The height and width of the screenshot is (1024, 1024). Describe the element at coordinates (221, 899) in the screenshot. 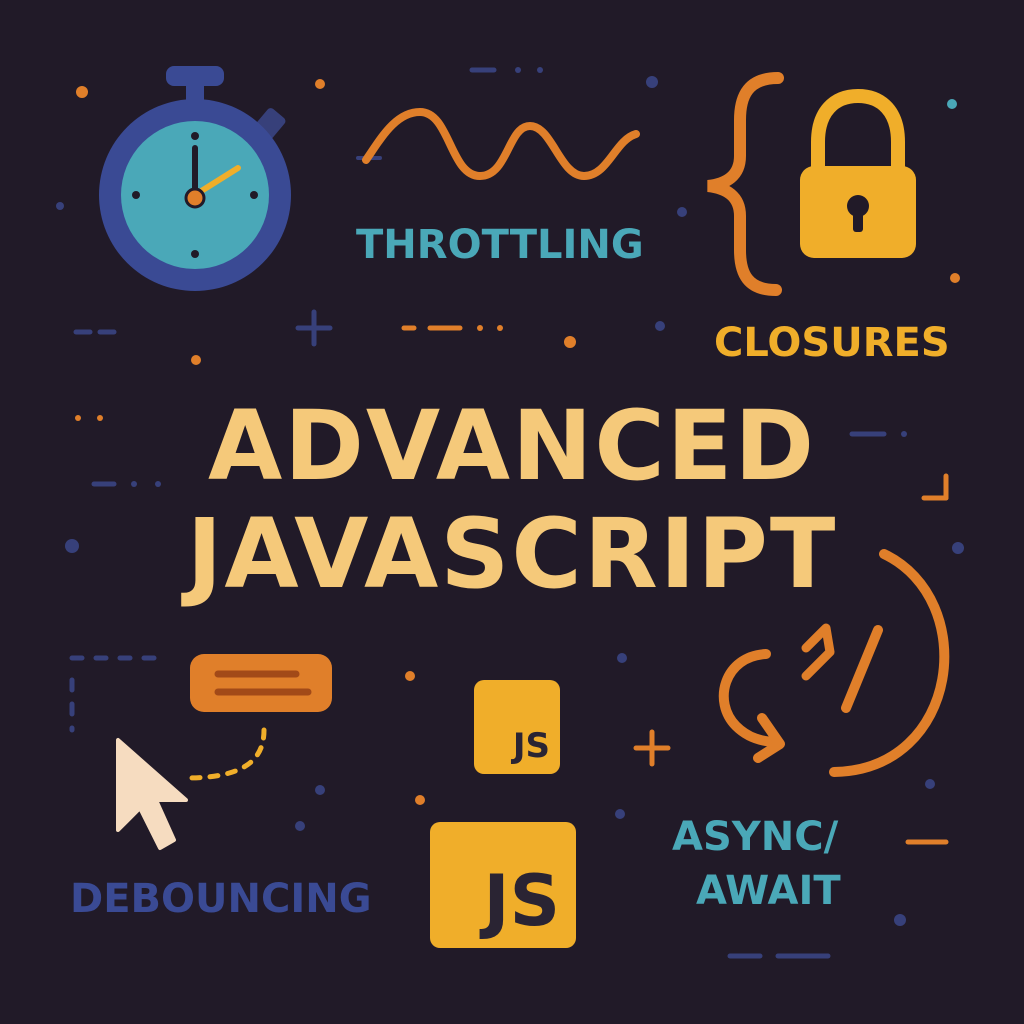

I see `label-debouncing: DEBOUNCING` at that location.